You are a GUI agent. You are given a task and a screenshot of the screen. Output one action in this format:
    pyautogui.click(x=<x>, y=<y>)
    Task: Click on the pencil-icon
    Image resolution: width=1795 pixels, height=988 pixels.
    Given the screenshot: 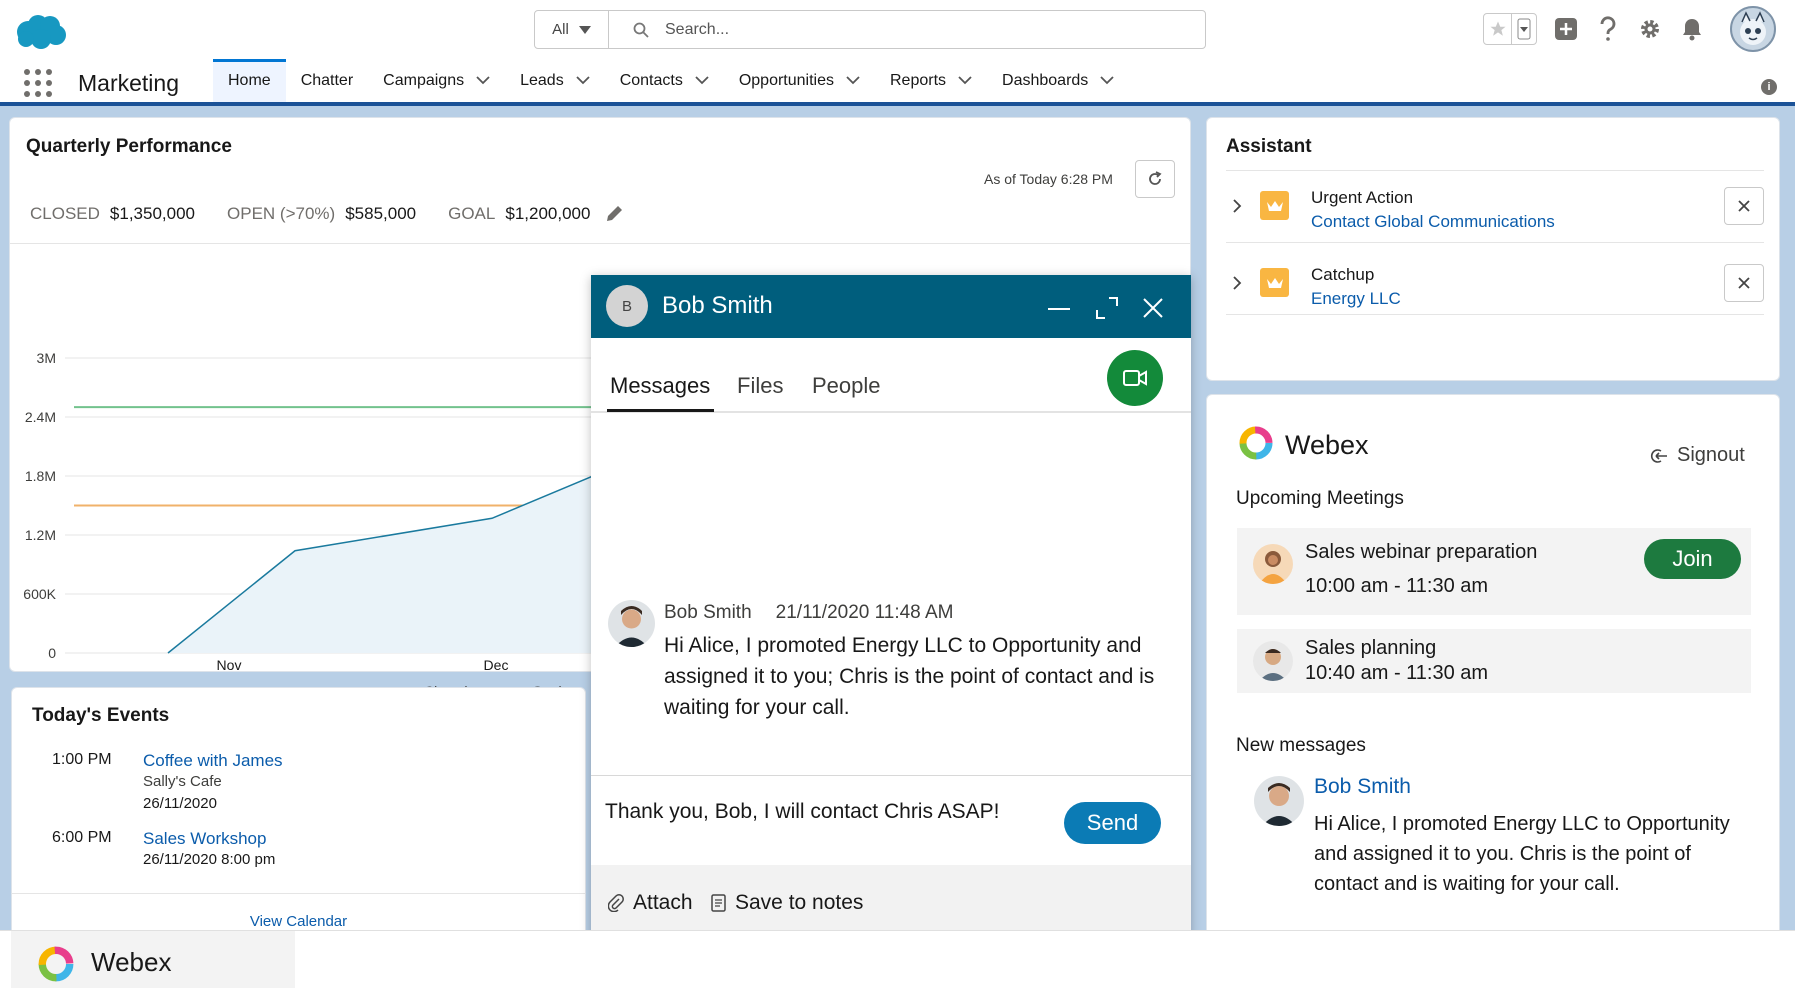 What is the action you would take?
    pyautogui.click(x=614, y=214)
    